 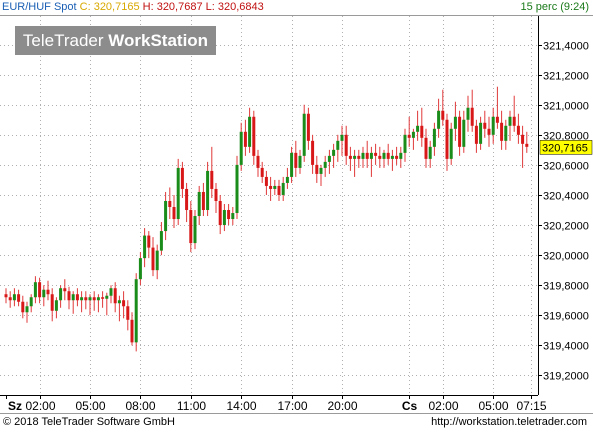 What do you see at coordinates (566, 77) in the screenshot?
I see `y-tick-label: 321,2000` at bounding box center [566, 77].